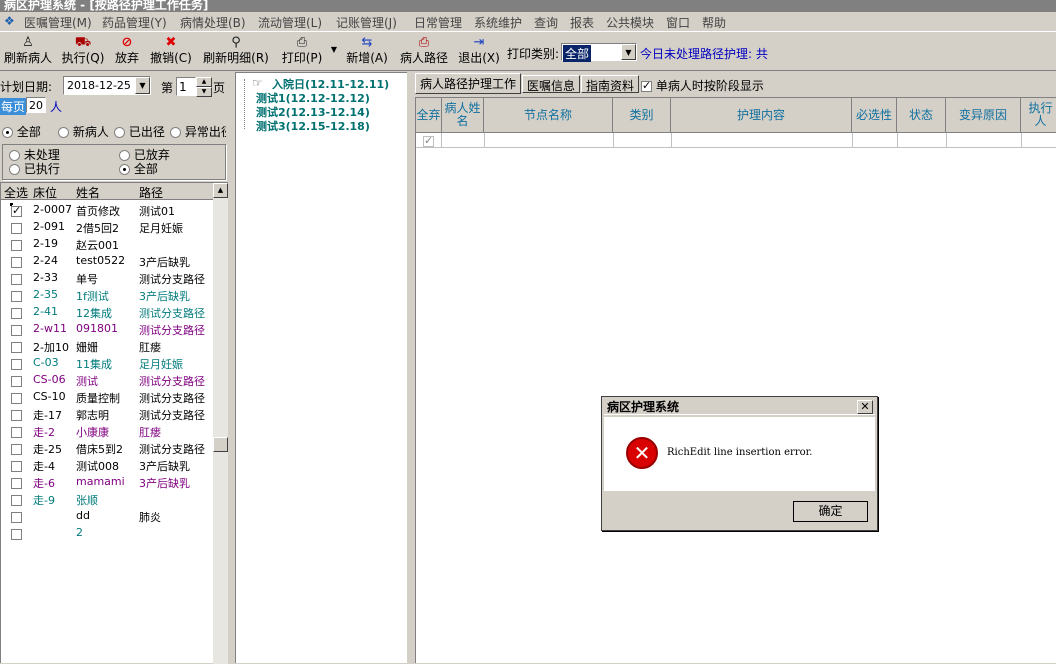  I want to click on table-row: 2-24 test0522 3产后缺乳, so click(107, 260).